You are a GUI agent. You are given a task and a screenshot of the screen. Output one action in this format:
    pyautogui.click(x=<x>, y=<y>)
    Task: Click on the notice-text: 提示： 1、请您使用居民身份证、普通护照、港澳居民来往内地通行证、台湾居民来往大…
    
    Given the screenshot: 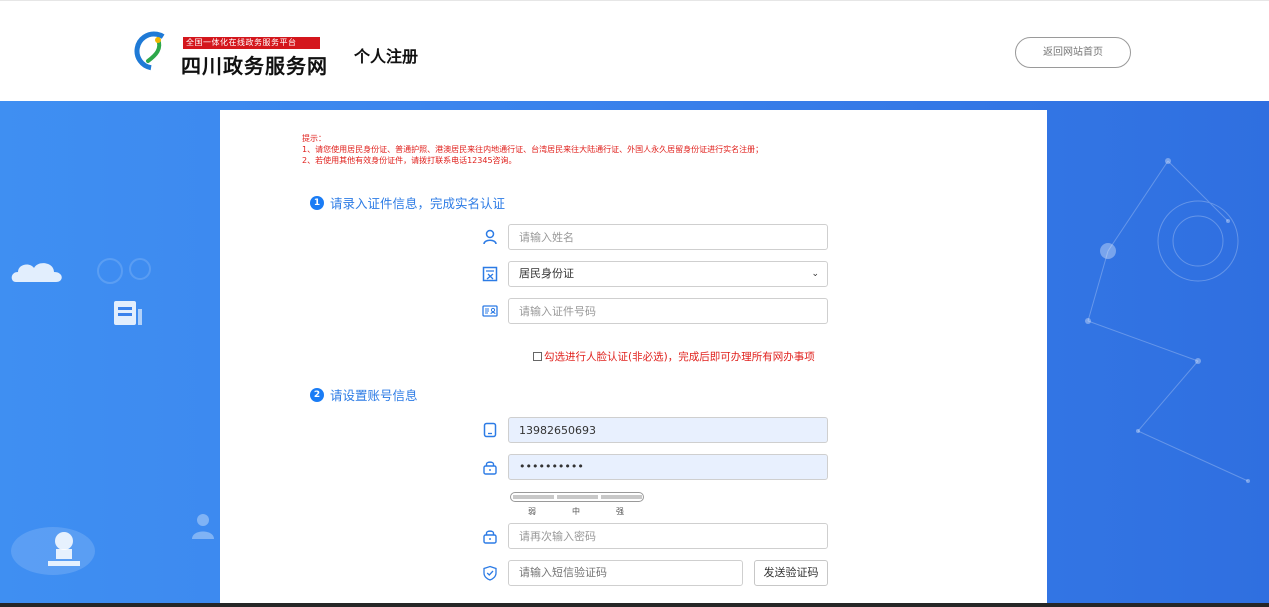 What is the action you would take?
    pyautogui.click(x=532, y=149)
    